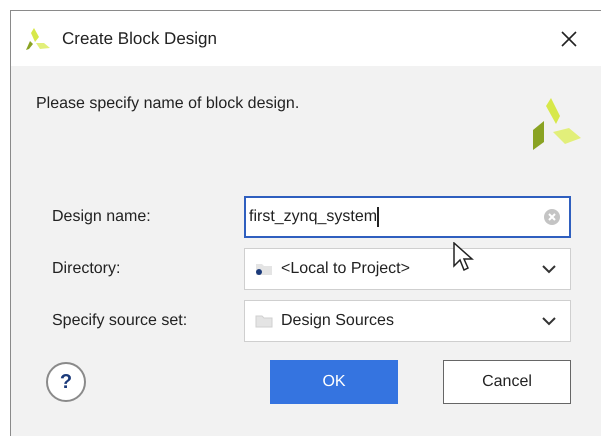  I want to click on field-label: Specify source set:, so click(120, 321).